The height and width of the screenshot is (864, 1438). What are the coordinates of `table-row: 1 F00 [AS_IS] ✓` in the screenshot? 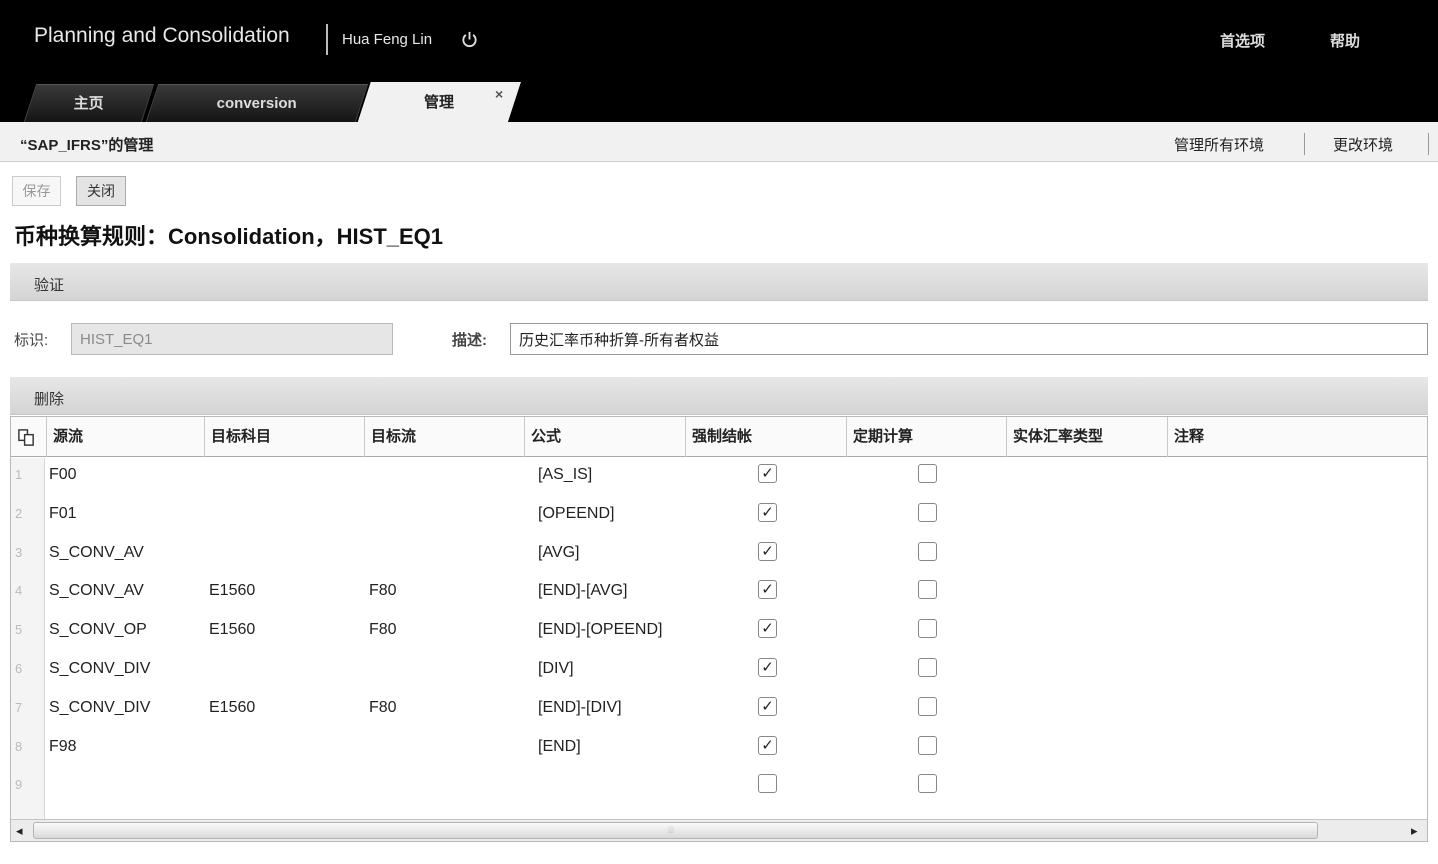 It's located at (719, 475).